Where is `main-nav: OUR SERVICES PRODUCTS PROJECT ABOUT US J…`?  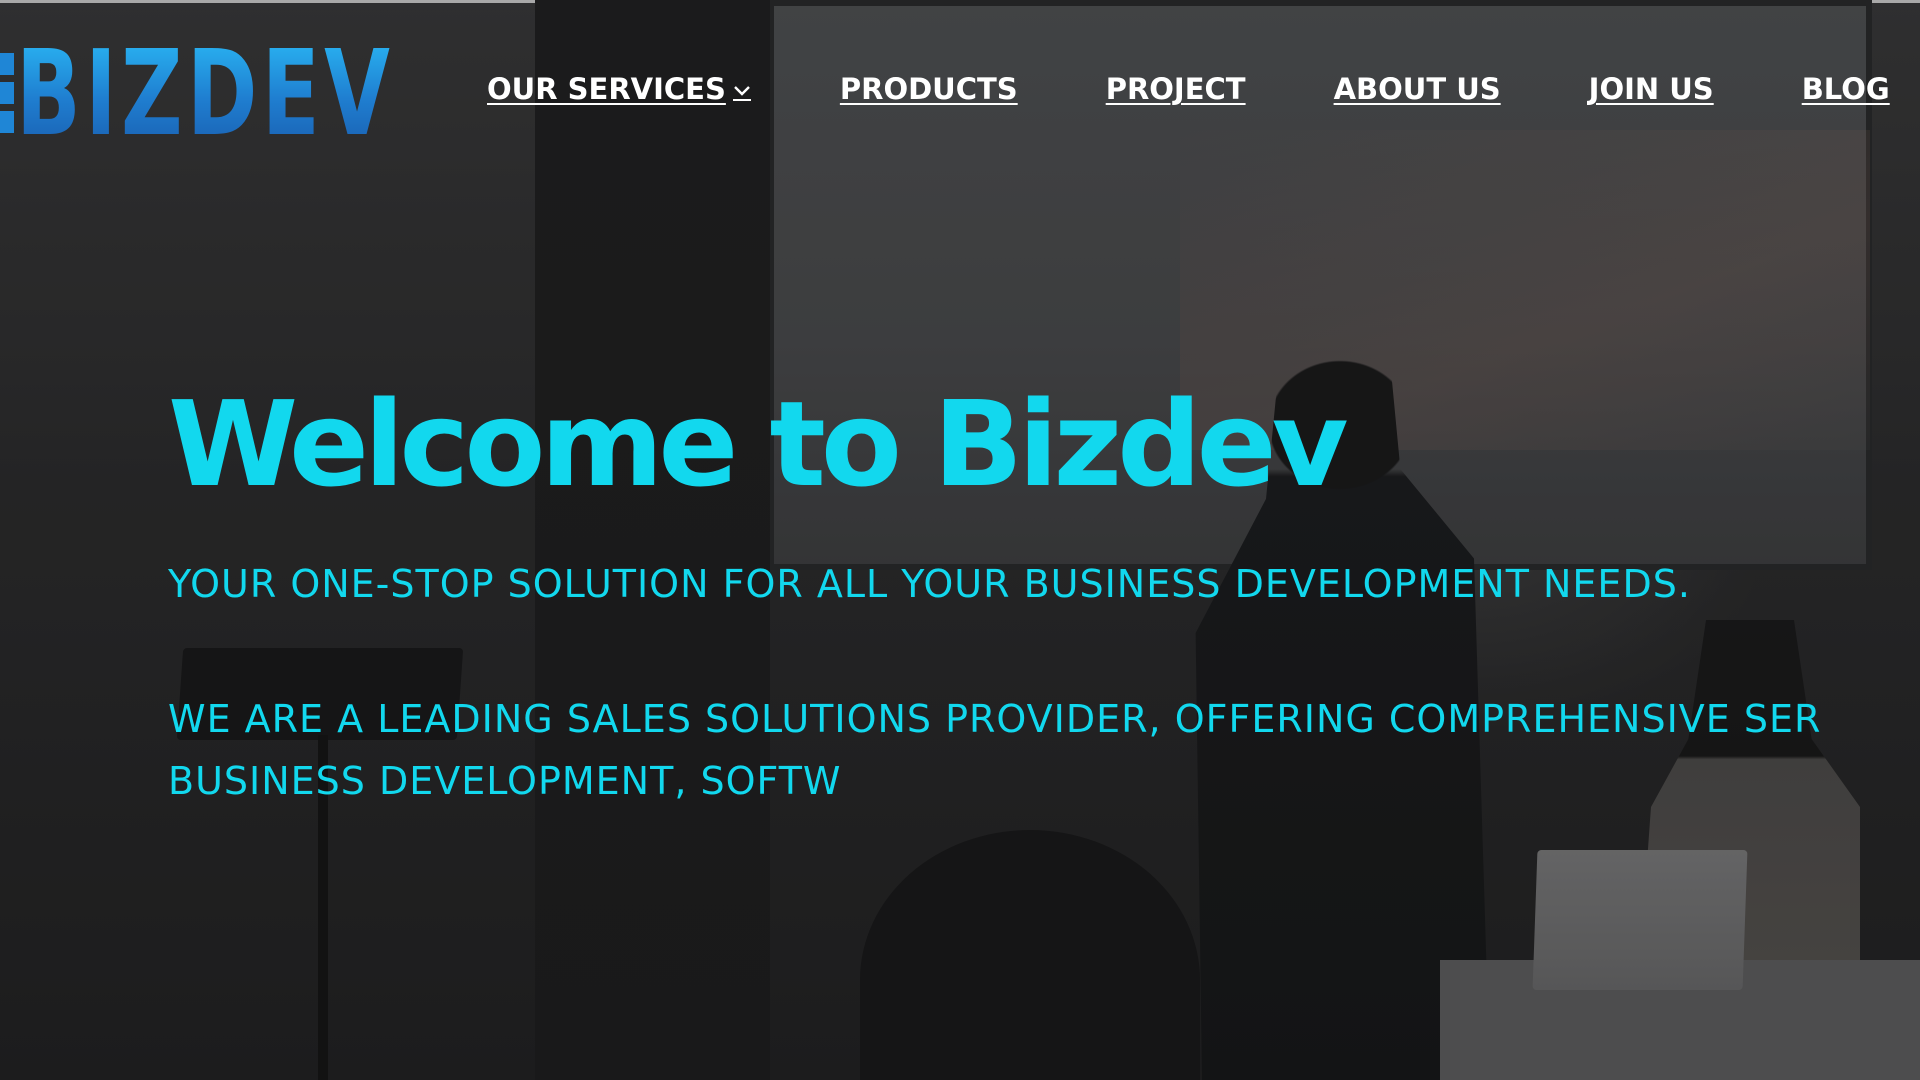
main-nav: OUR SERVICES PRODUCTS PROJECT ABOUT US J… is located at coordinates (1188, 89).